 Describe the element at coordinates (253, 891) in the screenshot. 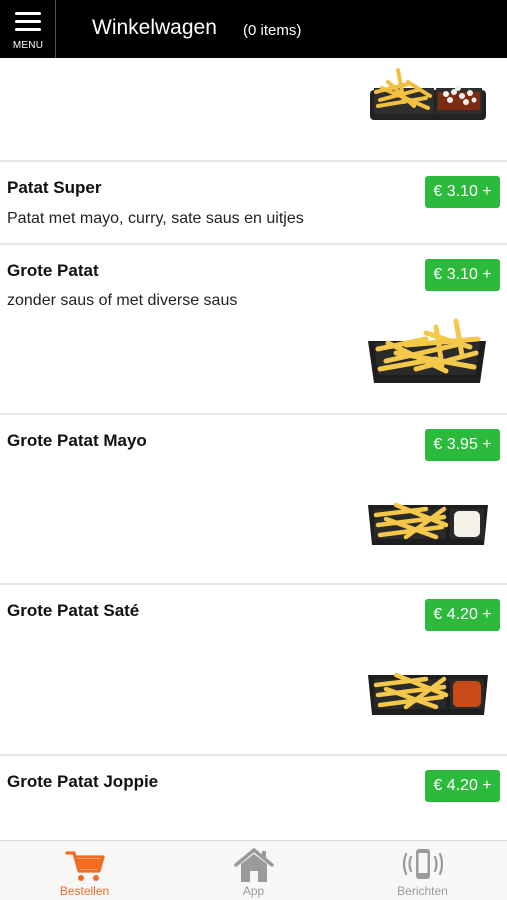

I see `tab-label: App` at that location.